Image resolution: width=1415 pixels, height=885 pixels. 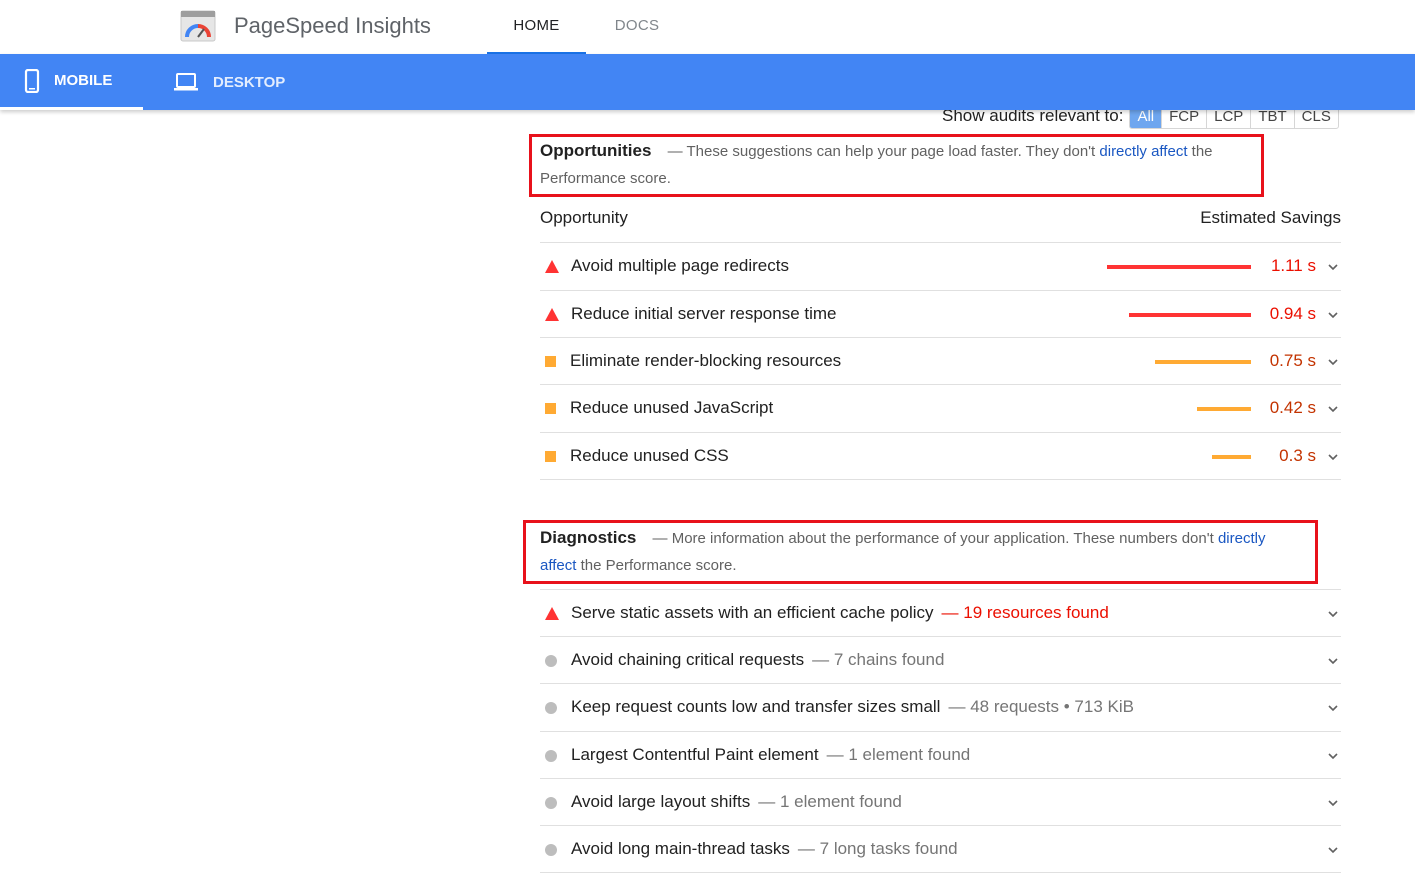 What do you see at coordinates (584, 217) in the screenshot?
I see `opportunity-column-header: Opportunity` at bounding box center [584, 217].